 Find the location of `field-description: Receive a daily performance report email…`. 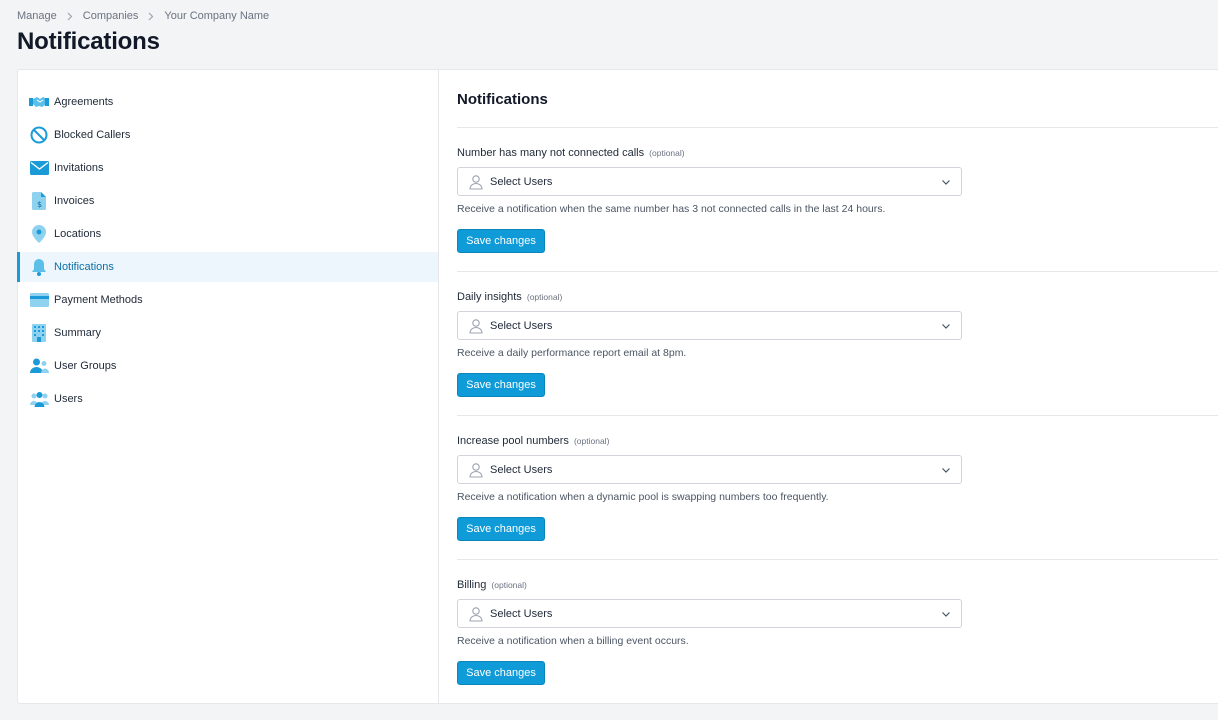

field-description: Receive a daily performance report email… is located at coordinates (572, 353).